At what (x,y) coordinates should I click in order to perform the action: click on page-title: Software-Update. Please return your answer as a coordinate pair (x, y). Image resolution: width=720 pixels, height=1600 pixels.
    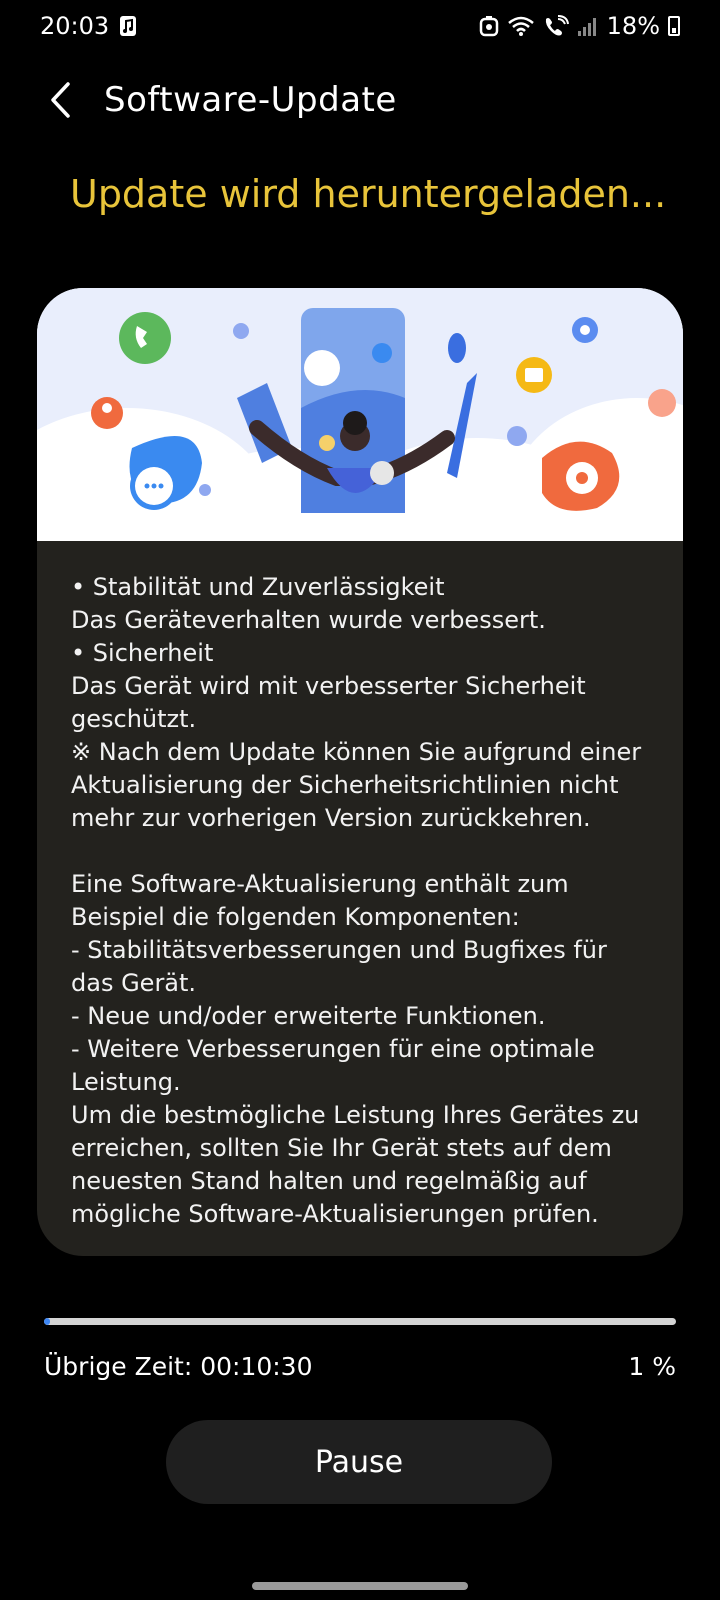
    Looking at the image, I should click on (250, 100).